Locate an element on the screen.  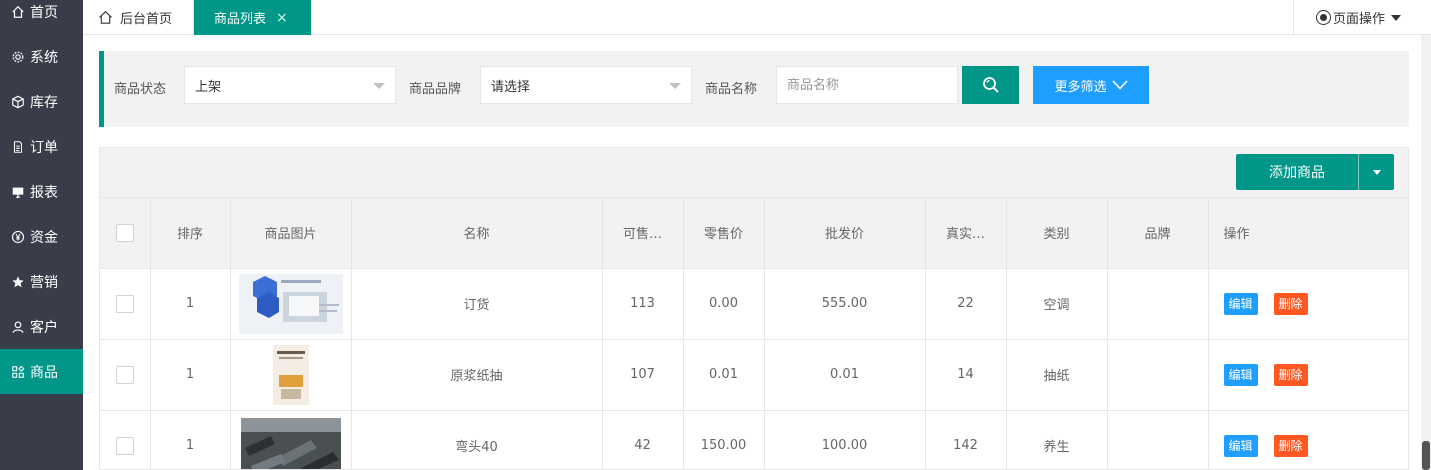
sidebar-item-products: 商品 is located at coordinates (41, 371).